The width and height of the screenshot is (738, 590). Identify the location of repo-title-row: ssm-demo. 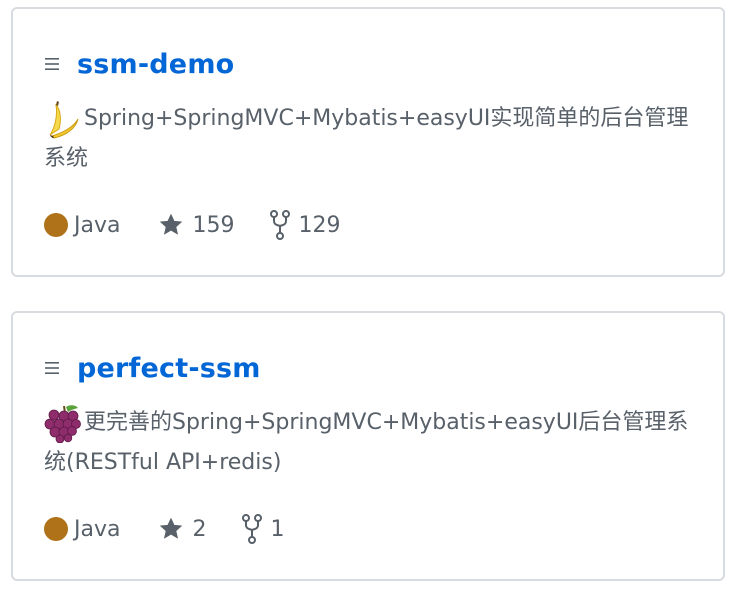
(139, 64).